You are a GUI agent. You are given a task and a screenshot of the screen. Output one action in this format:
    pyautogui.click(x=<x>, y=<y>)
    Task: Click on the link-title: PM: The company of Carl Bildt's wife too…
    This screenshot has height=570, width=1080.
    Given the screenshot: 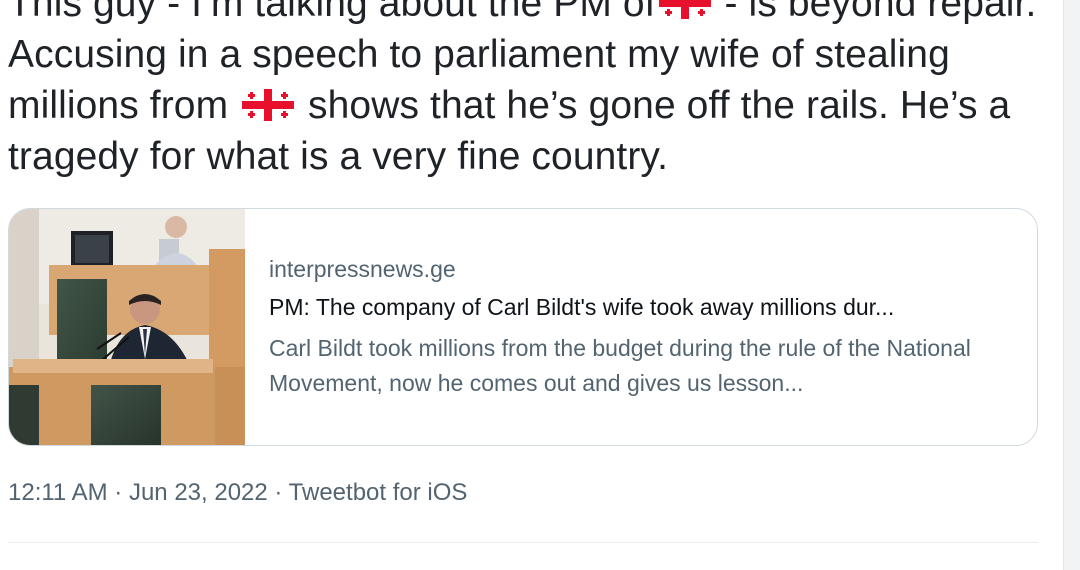 What is the action you would take?
    pyautogui.click(x=582, y=307)
    